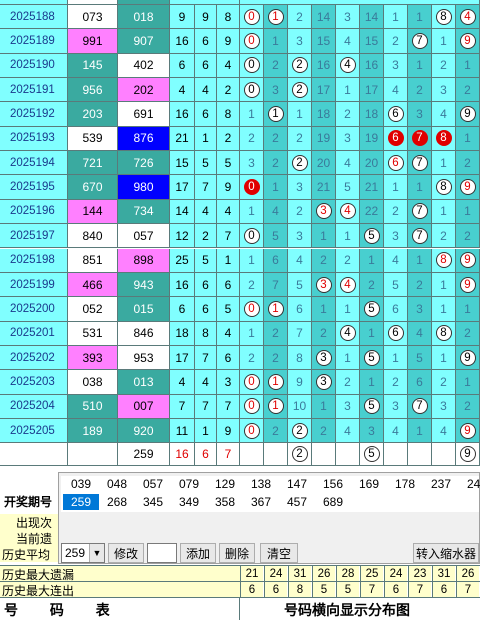  I want to click on option-item: 689, so click(333, 502).